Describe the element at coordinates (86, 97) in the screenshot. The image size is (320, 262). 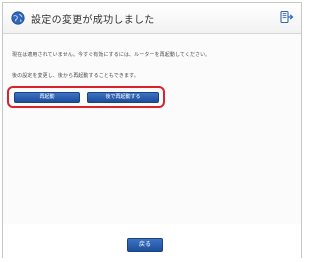
I see `restart-options-highlight: 再起動 後で再起動する` at that location.